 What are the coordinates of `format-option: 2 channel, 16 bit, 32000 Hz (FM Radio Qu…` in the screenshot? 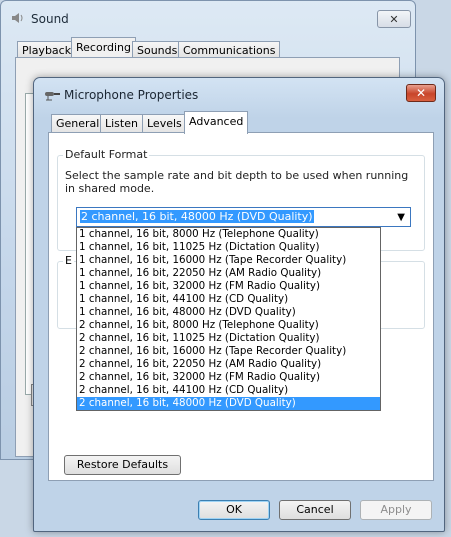 It's located at (228, 377).